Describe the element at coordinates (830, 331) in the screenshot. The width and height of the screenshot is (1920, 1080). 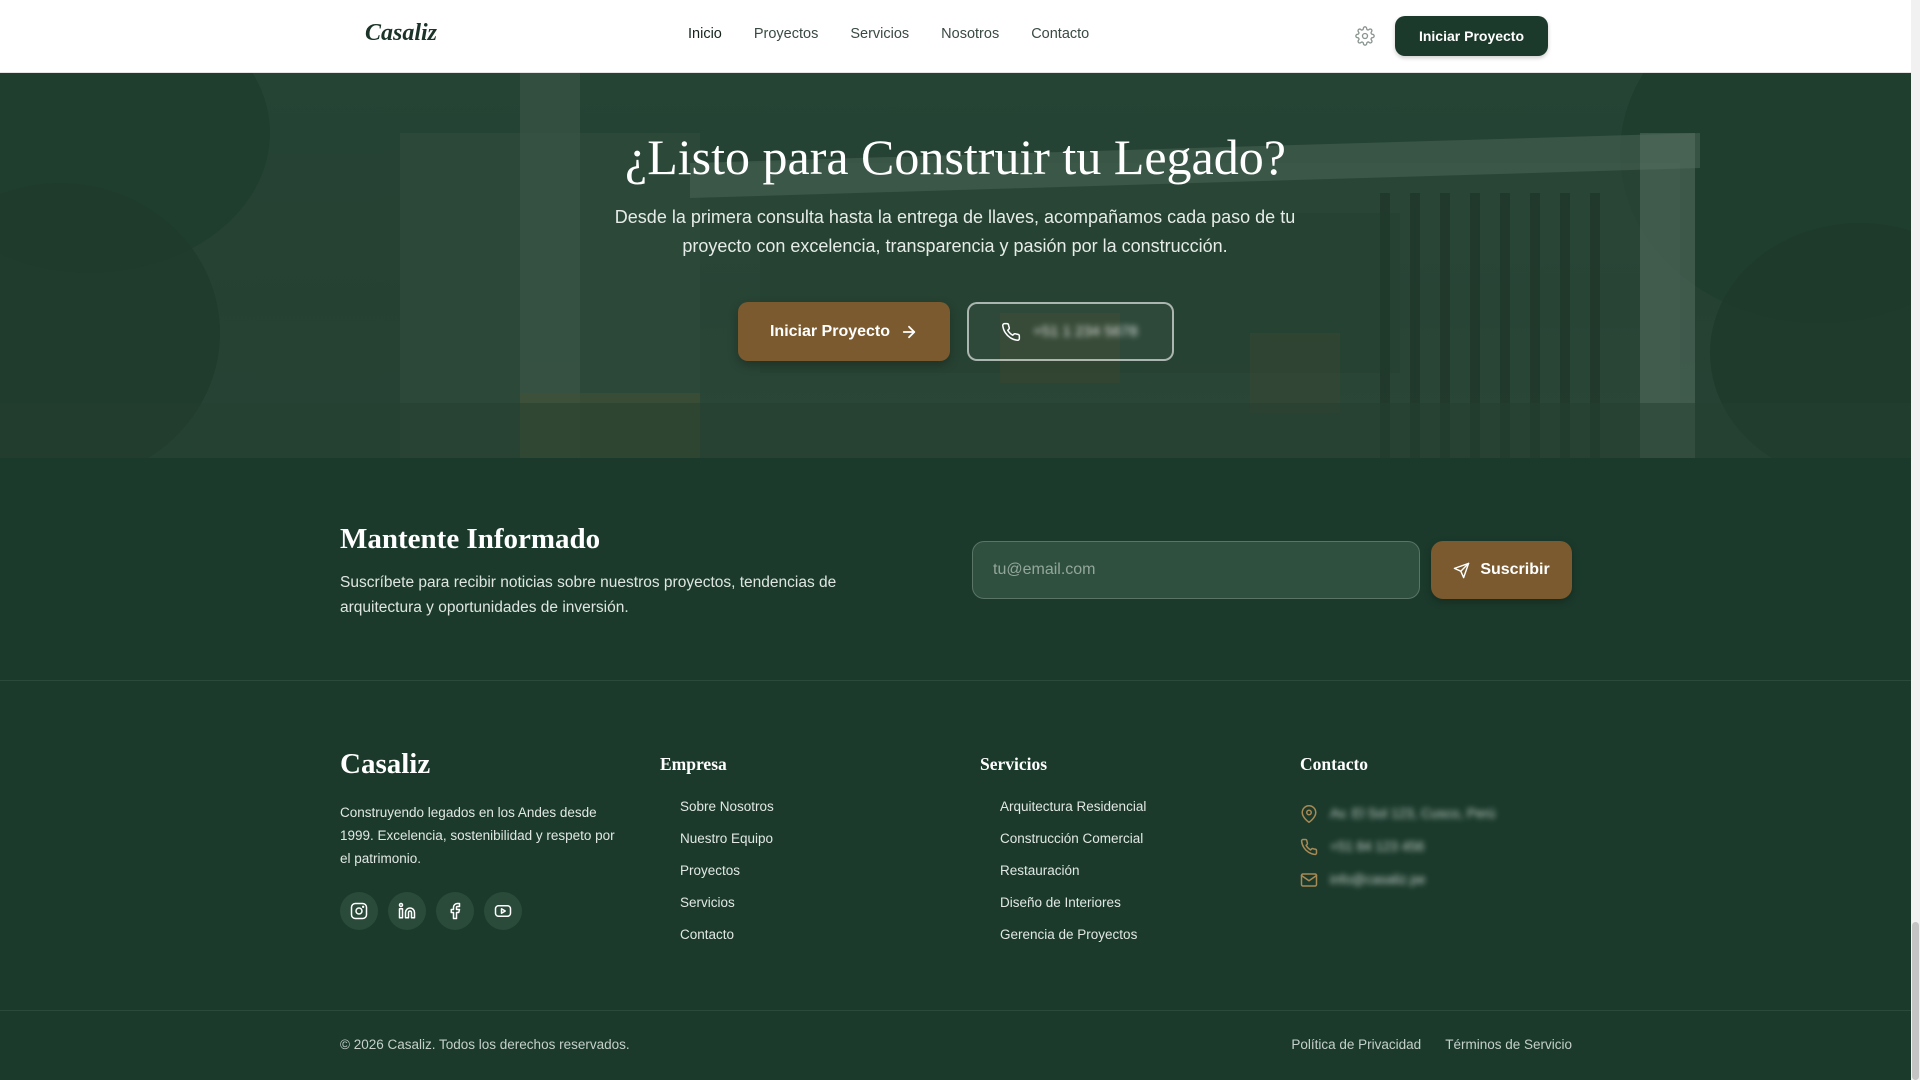
I see `hero-start-project-label: Iniciar Proyecto` at that location.